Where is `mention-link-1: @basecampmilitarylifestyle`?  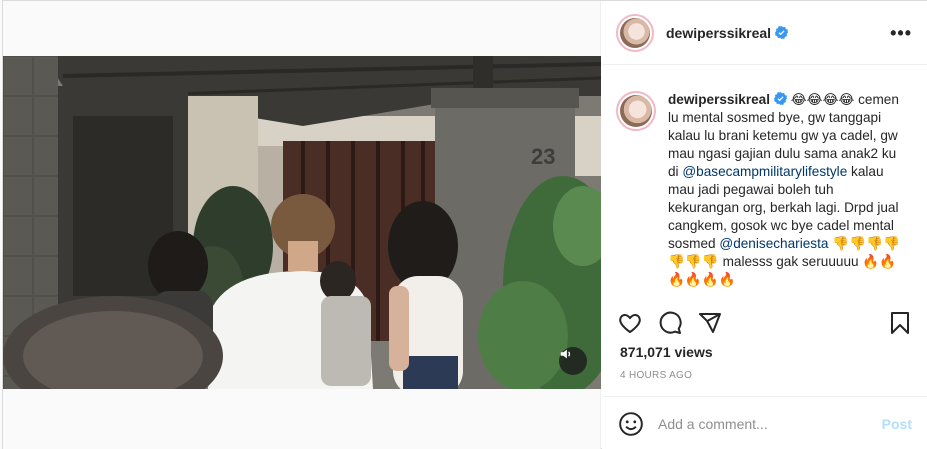 mention-link-1: @basecampmilitarylifestyle is located at coordinates (764, 171).